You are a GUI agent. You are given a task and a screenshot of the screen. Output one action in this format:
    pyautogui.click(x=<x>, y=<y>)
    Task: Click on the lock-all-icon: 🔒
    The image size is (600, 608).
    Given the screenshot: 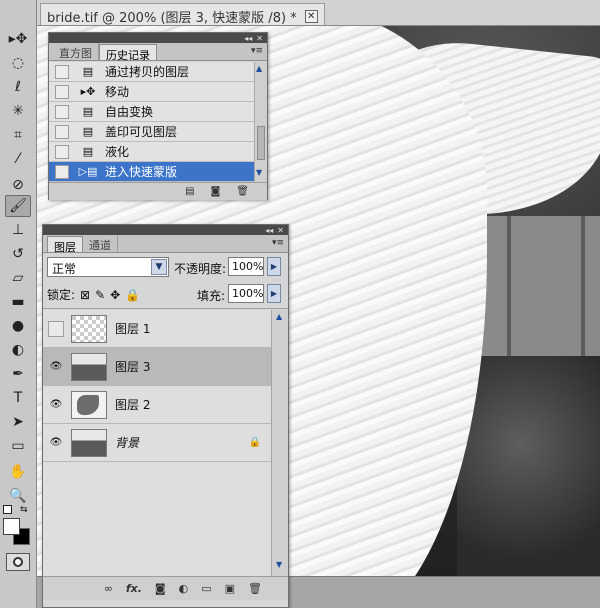 What is the action you would take?
    pyautogui.click(x=132, y=295)
    